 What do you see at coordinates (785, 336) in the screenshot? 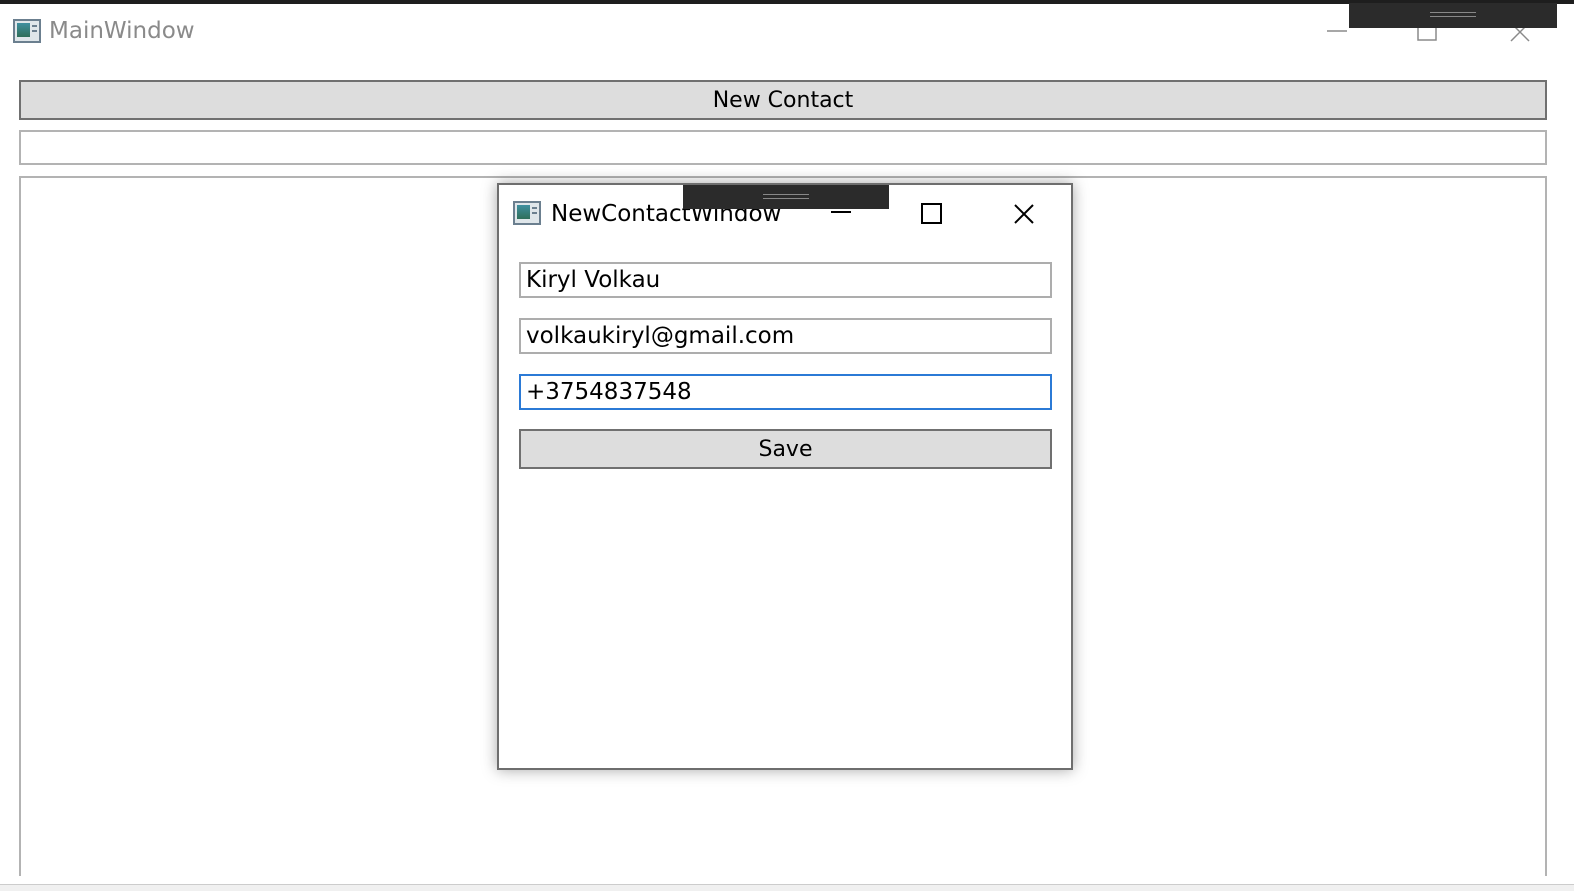
I see `email-field: volkaukiryl@gmail.com` at bounding box center [785, 336].